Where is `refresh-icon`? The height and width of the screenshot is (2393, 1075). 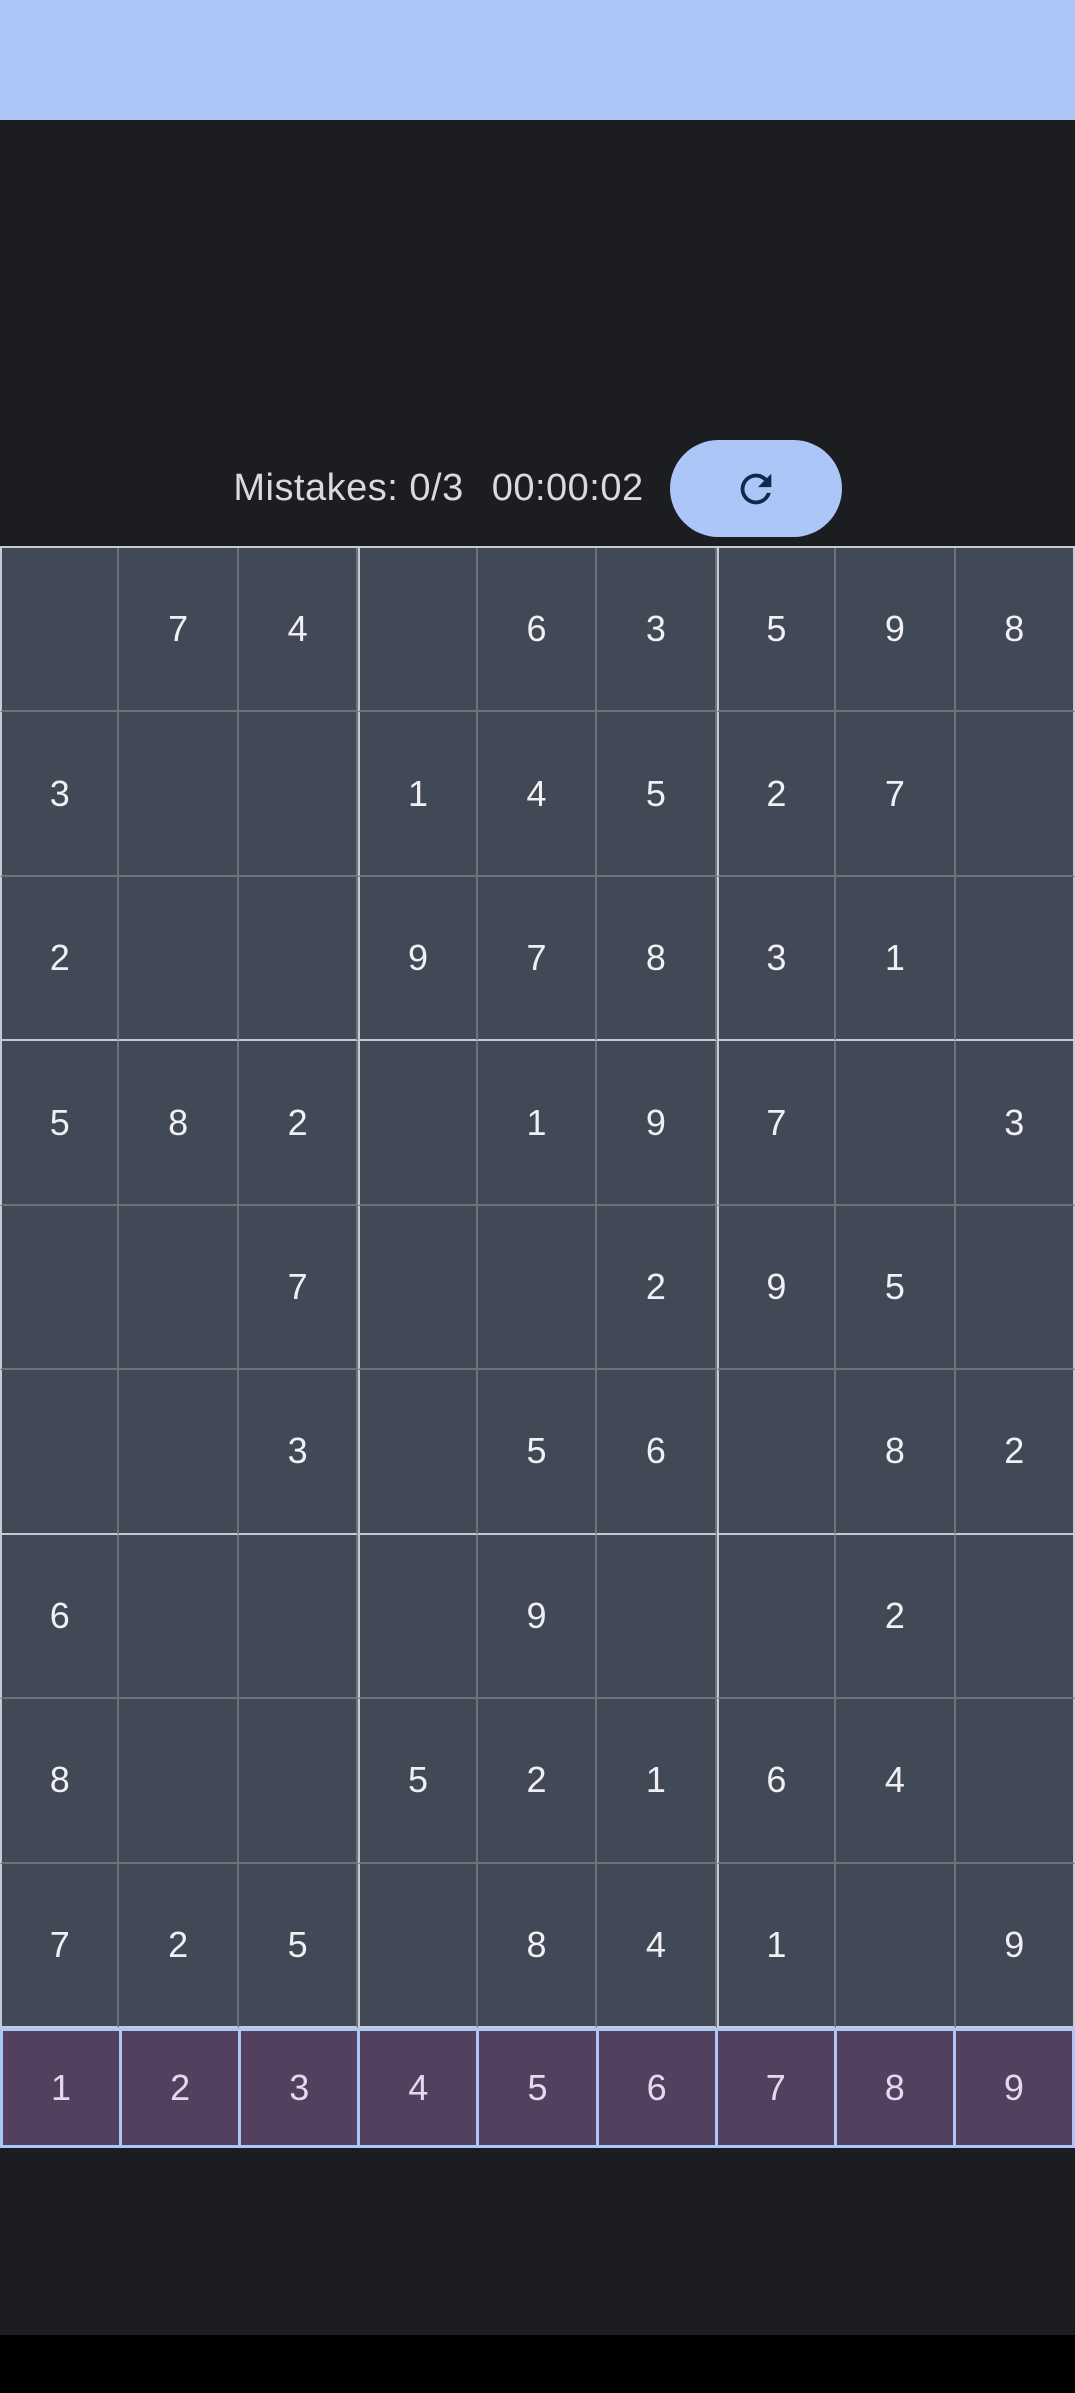 refresh-icon is located at coordinates (755, 488).